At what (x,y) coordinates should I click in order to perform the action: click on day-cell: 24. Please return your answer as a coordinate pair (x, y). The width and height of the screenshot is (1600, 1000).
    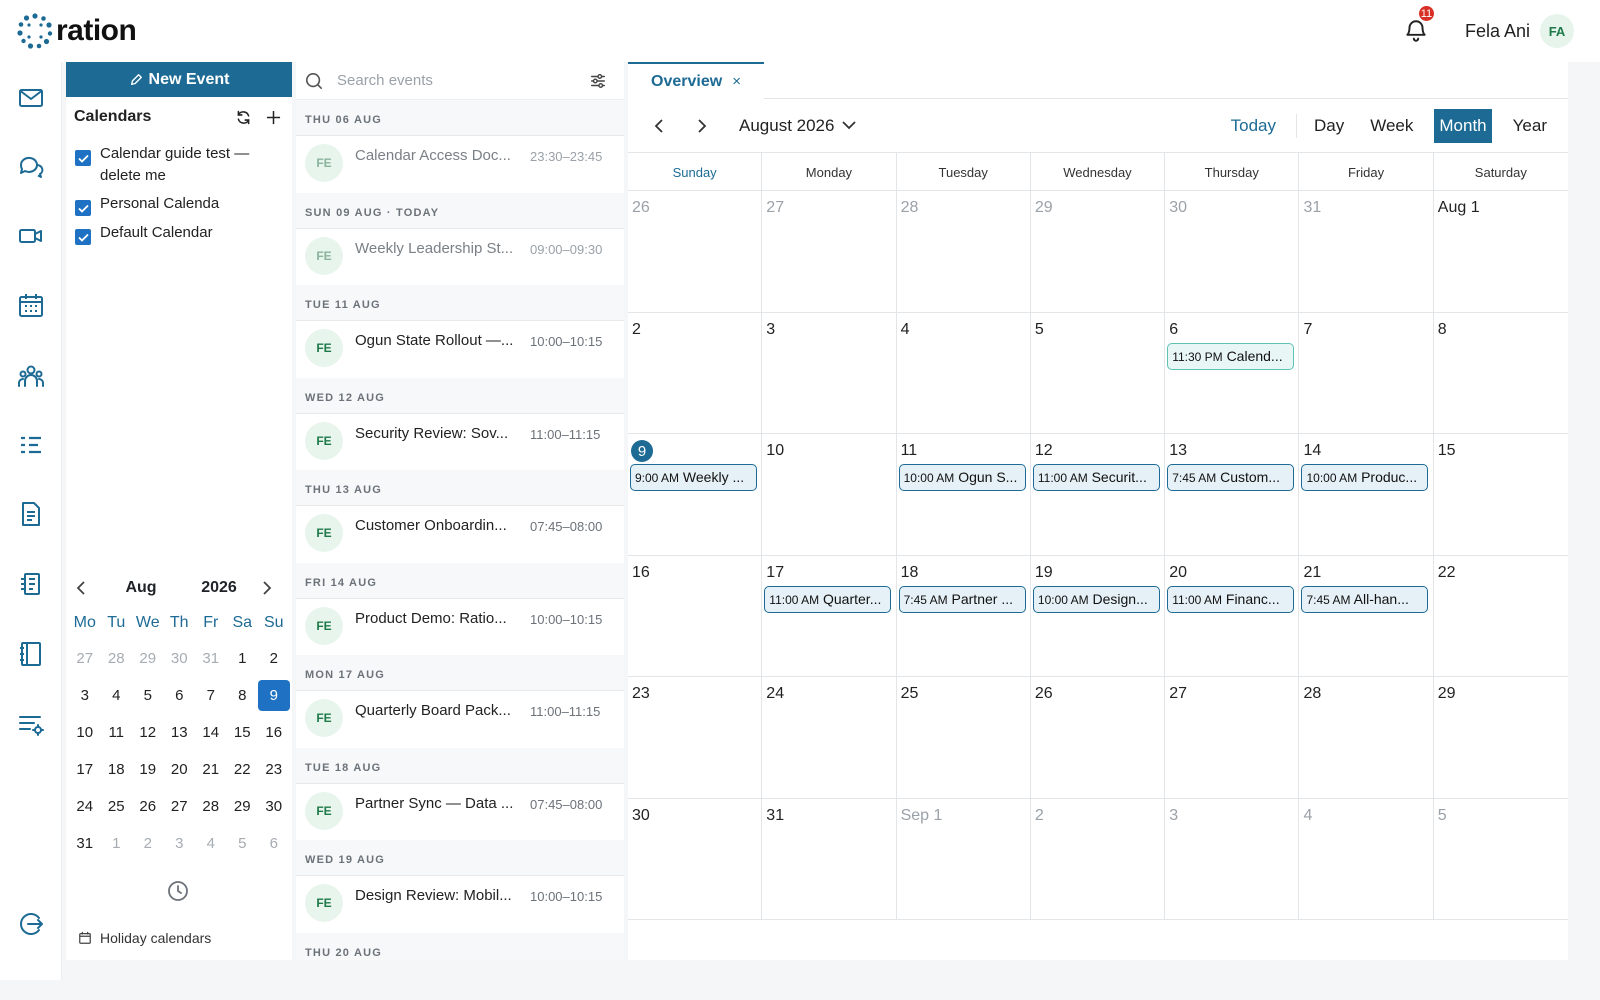
    Looking at the image, I should click on (829, 738).